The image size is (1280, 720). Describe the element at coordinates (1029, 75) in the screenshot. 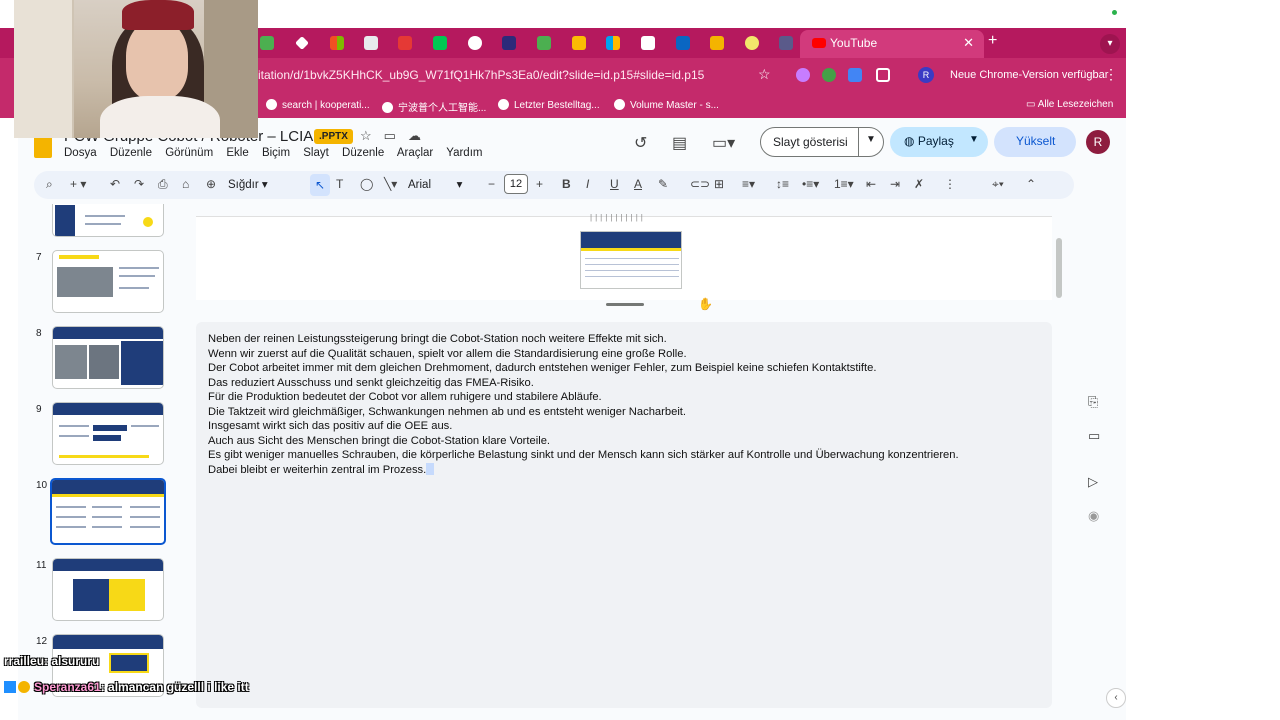

I see `update-chrome-button: Neue Chrome-Version verfügbar` at that location.